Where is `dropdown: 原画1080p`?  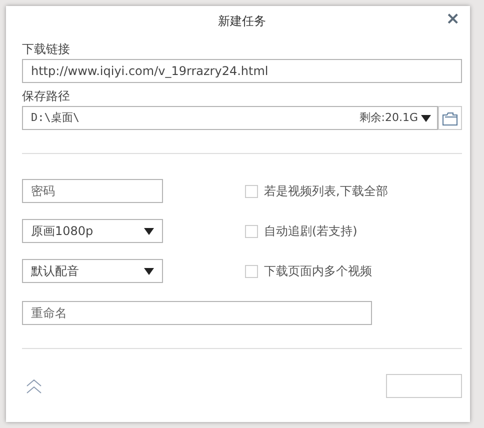 dropdown: 原画1080p is located at coordinates (92, 231).